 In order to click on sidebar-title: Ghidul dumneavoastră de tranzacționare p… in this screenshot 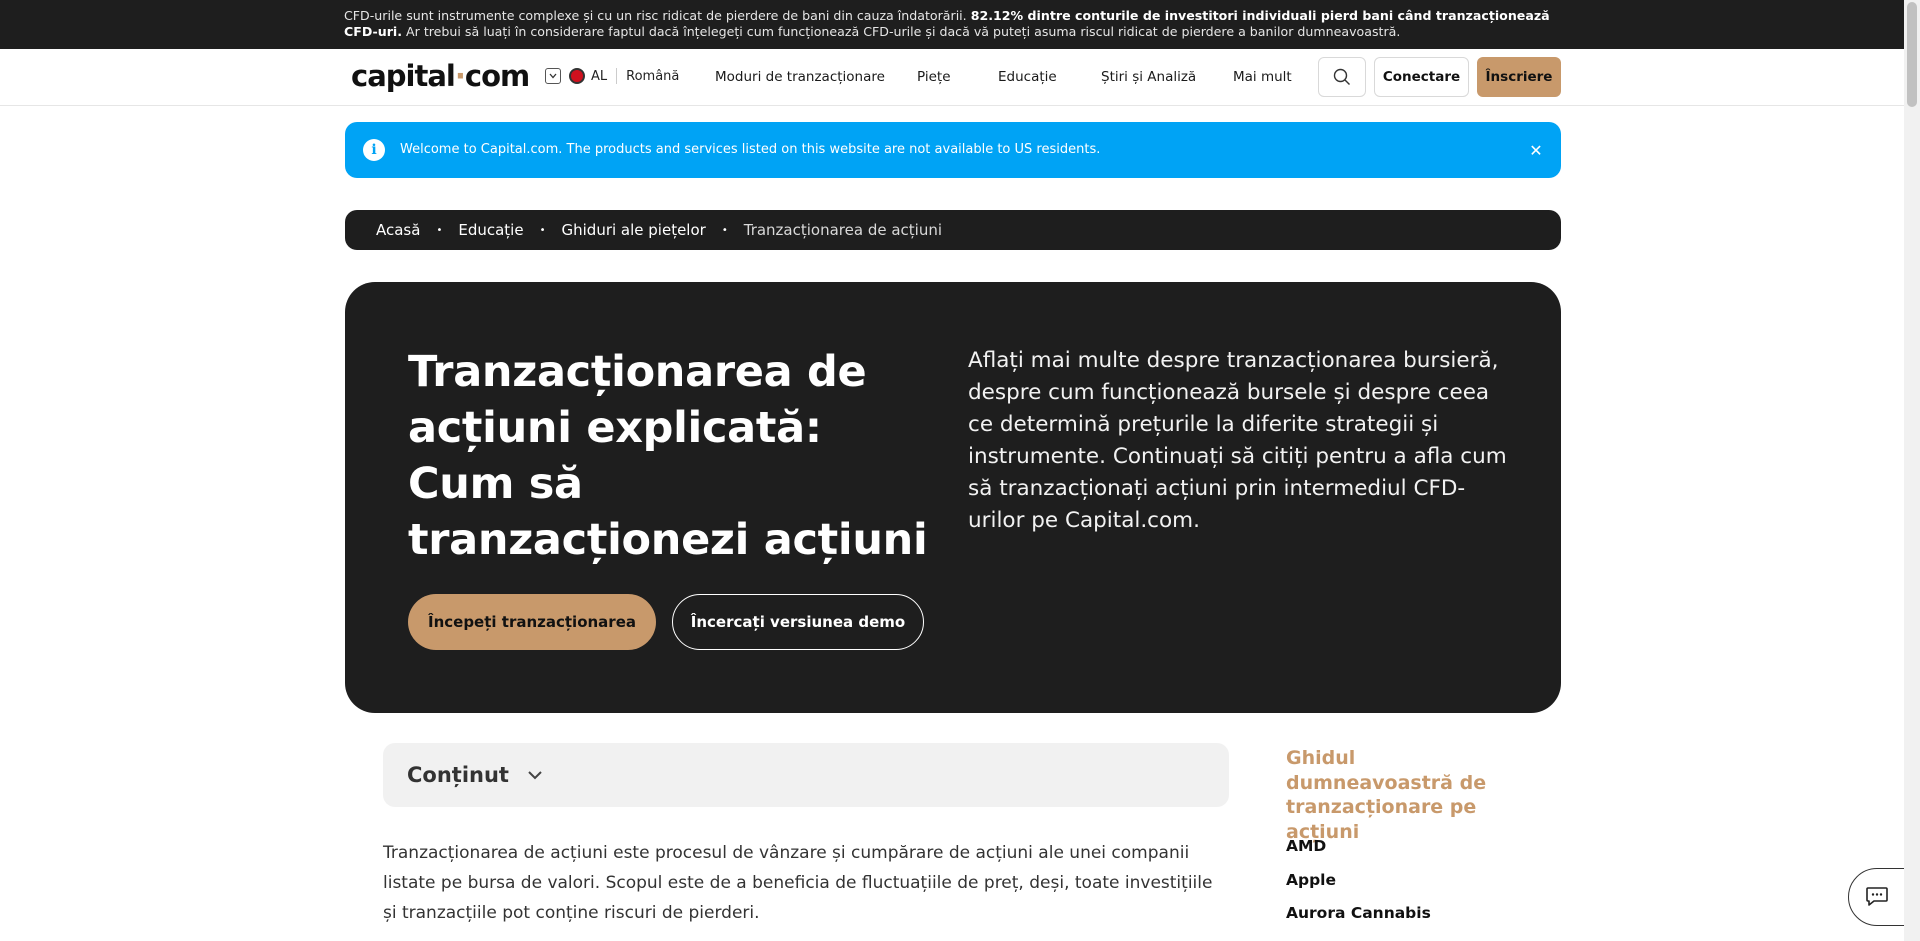, I will do `click(1386, 795)`.